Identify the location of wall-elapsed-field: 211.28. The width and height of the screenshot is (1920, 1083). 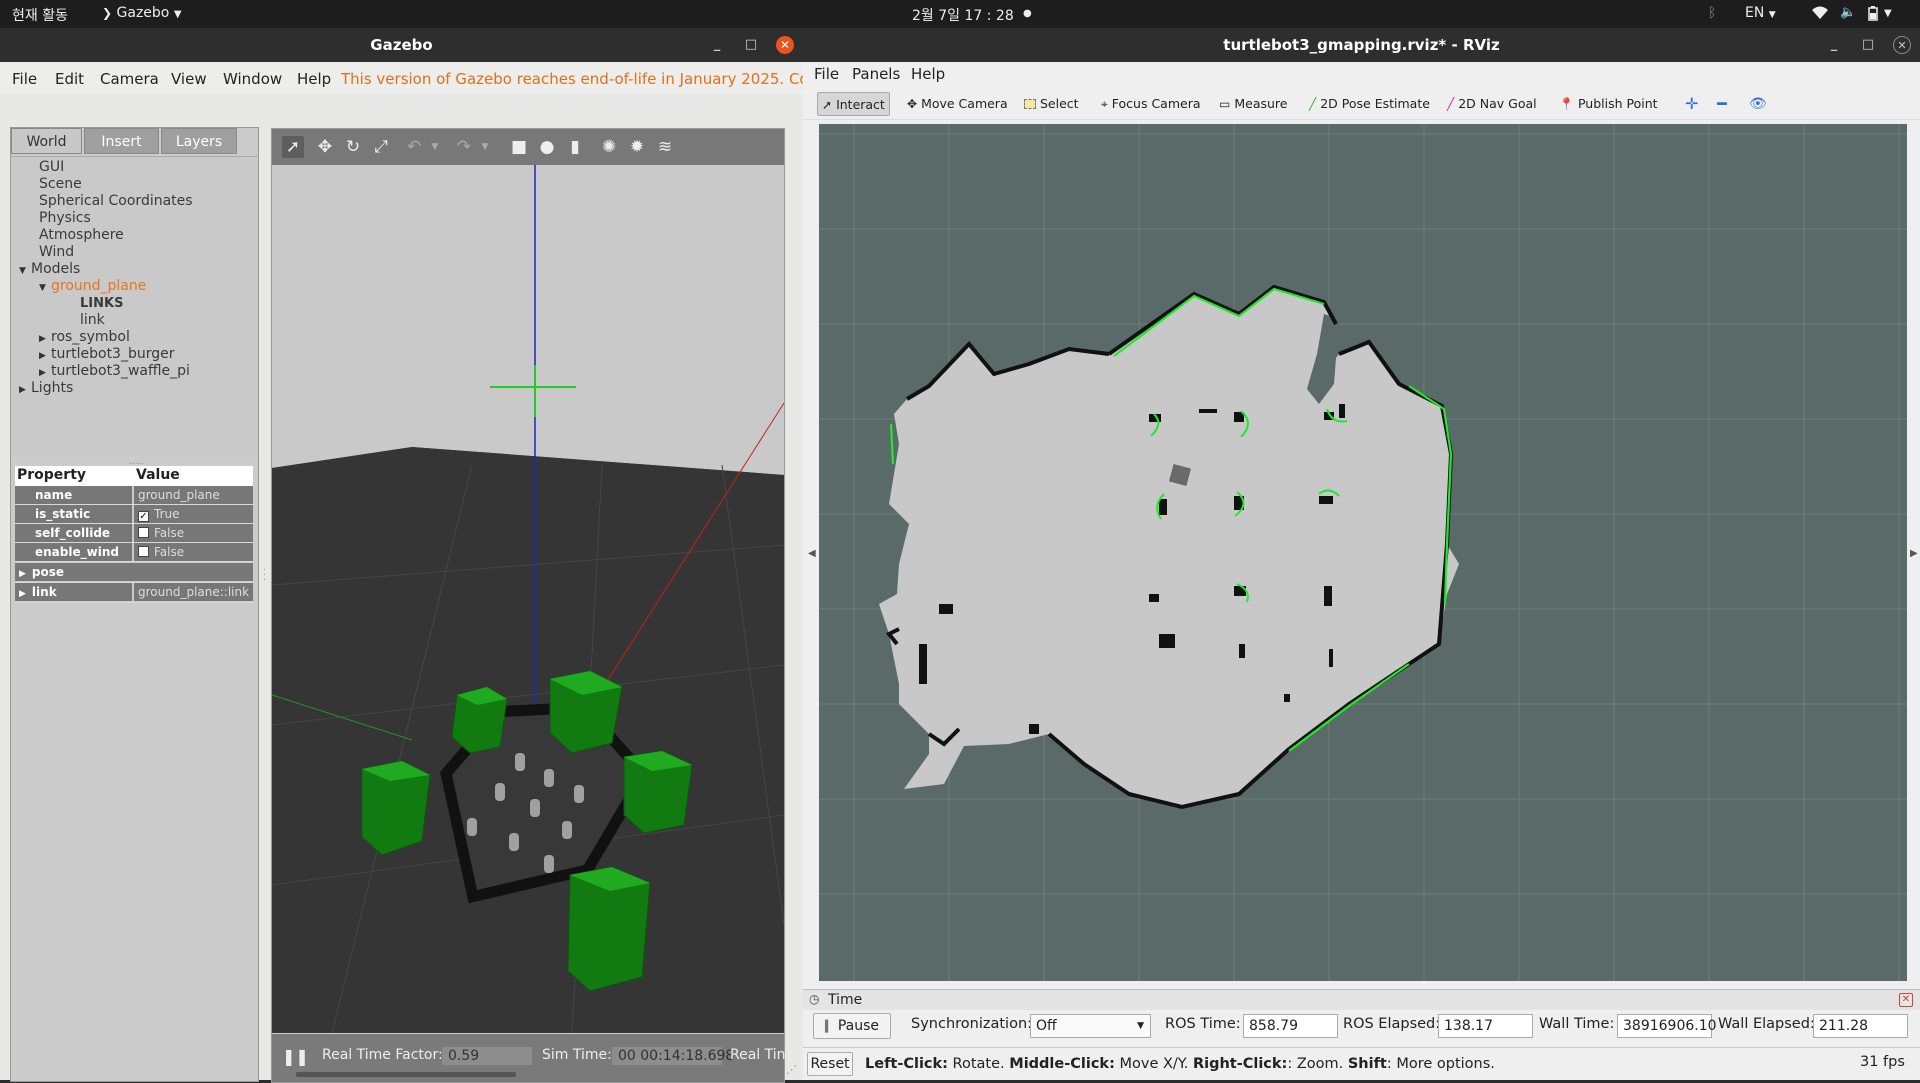
(1860, 1026).